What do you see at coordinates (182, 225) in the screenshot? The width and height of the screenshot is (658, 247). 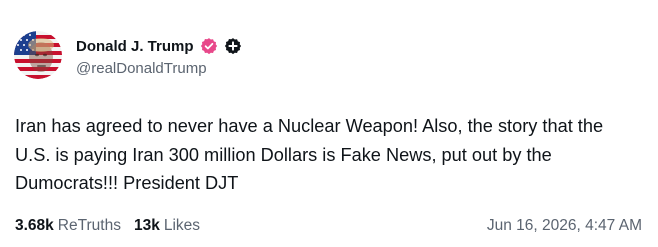 I see `likes-label: Likes` at bounding box center [182, 225].